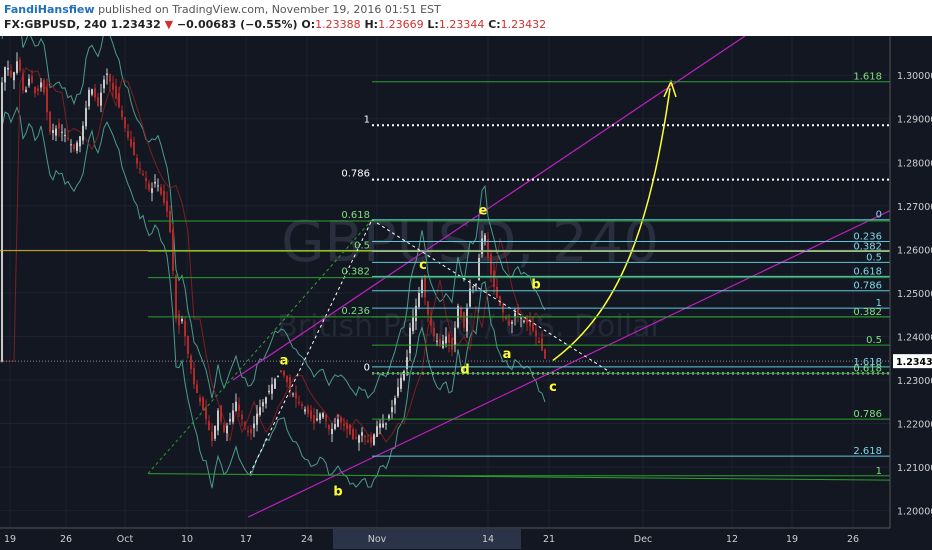 Image resolution: width=932 pixels, height=550 pixels. What do you see at coordinates (470, 326) in the screenshot?
I see `watermark-description: British Pound / U.S. Dollar` at bounding box center [470, 326].